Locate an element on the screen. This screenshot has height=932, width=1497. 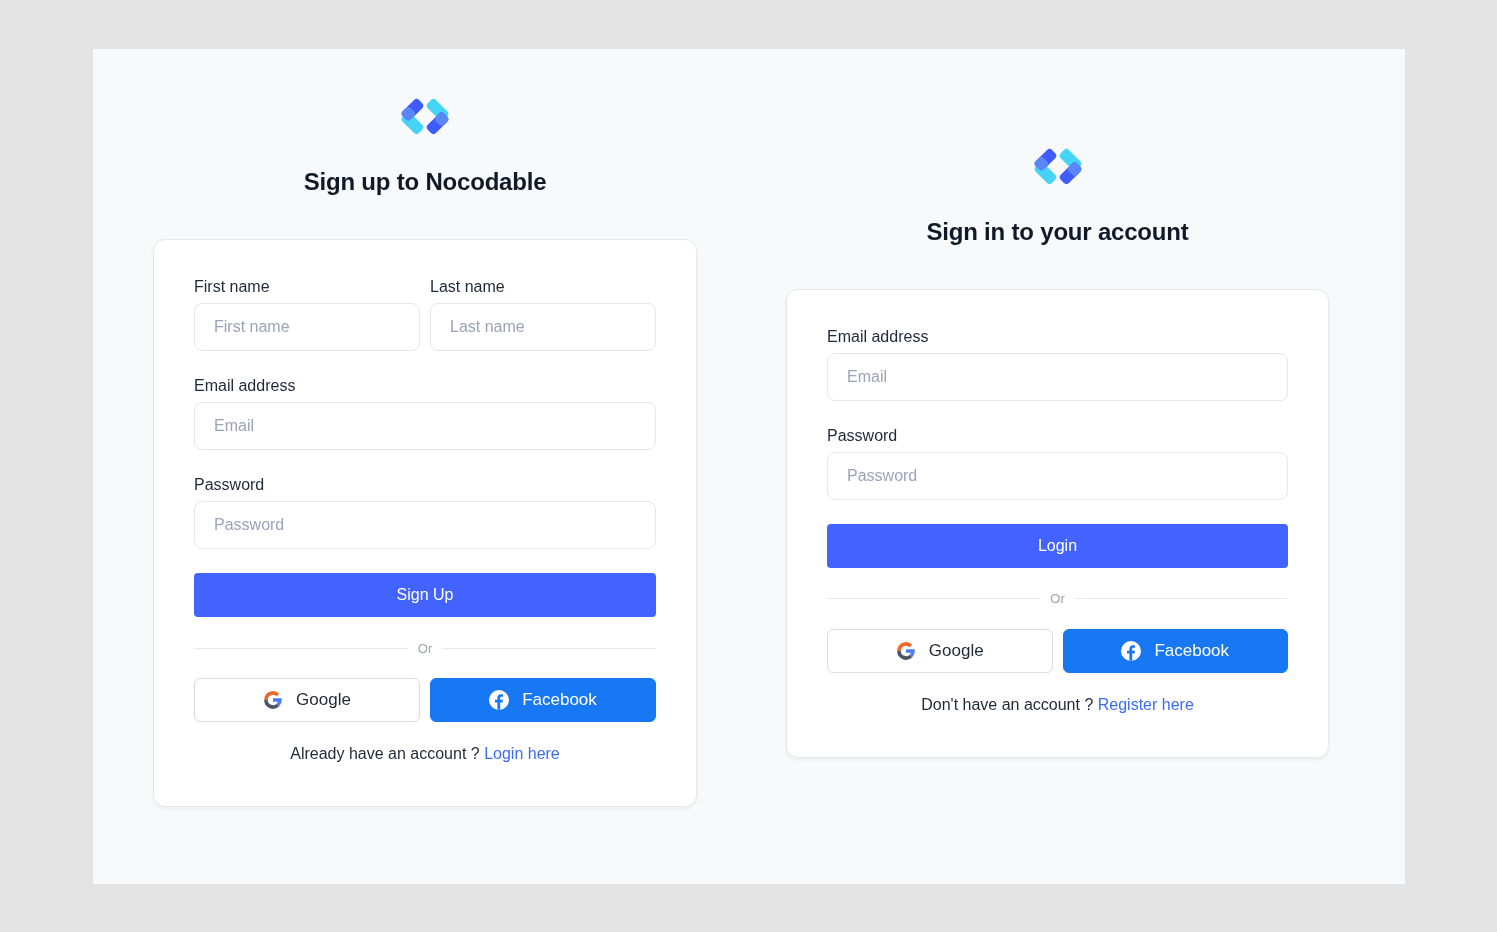
submit-button: Login is located at coordinates (1057, 545).